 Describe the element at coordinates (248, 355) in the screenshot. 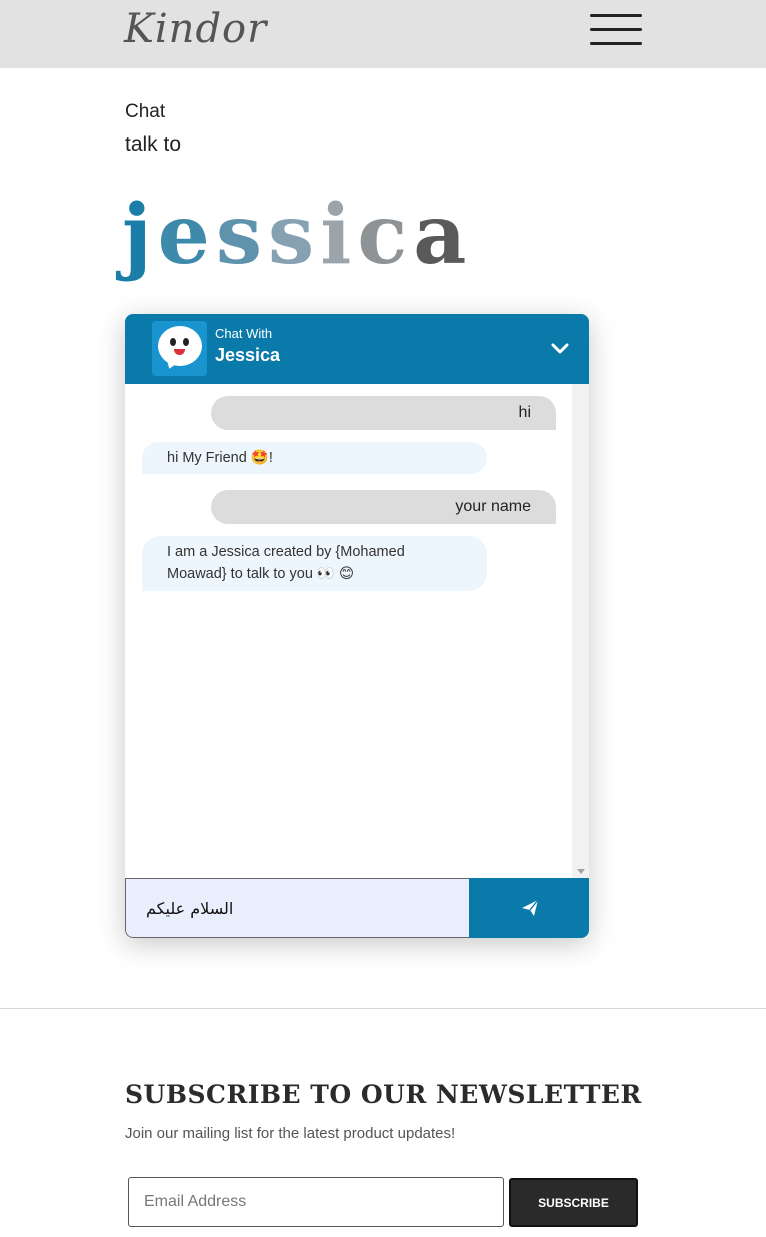

I see `chat-header-name: Jessica` at that location.